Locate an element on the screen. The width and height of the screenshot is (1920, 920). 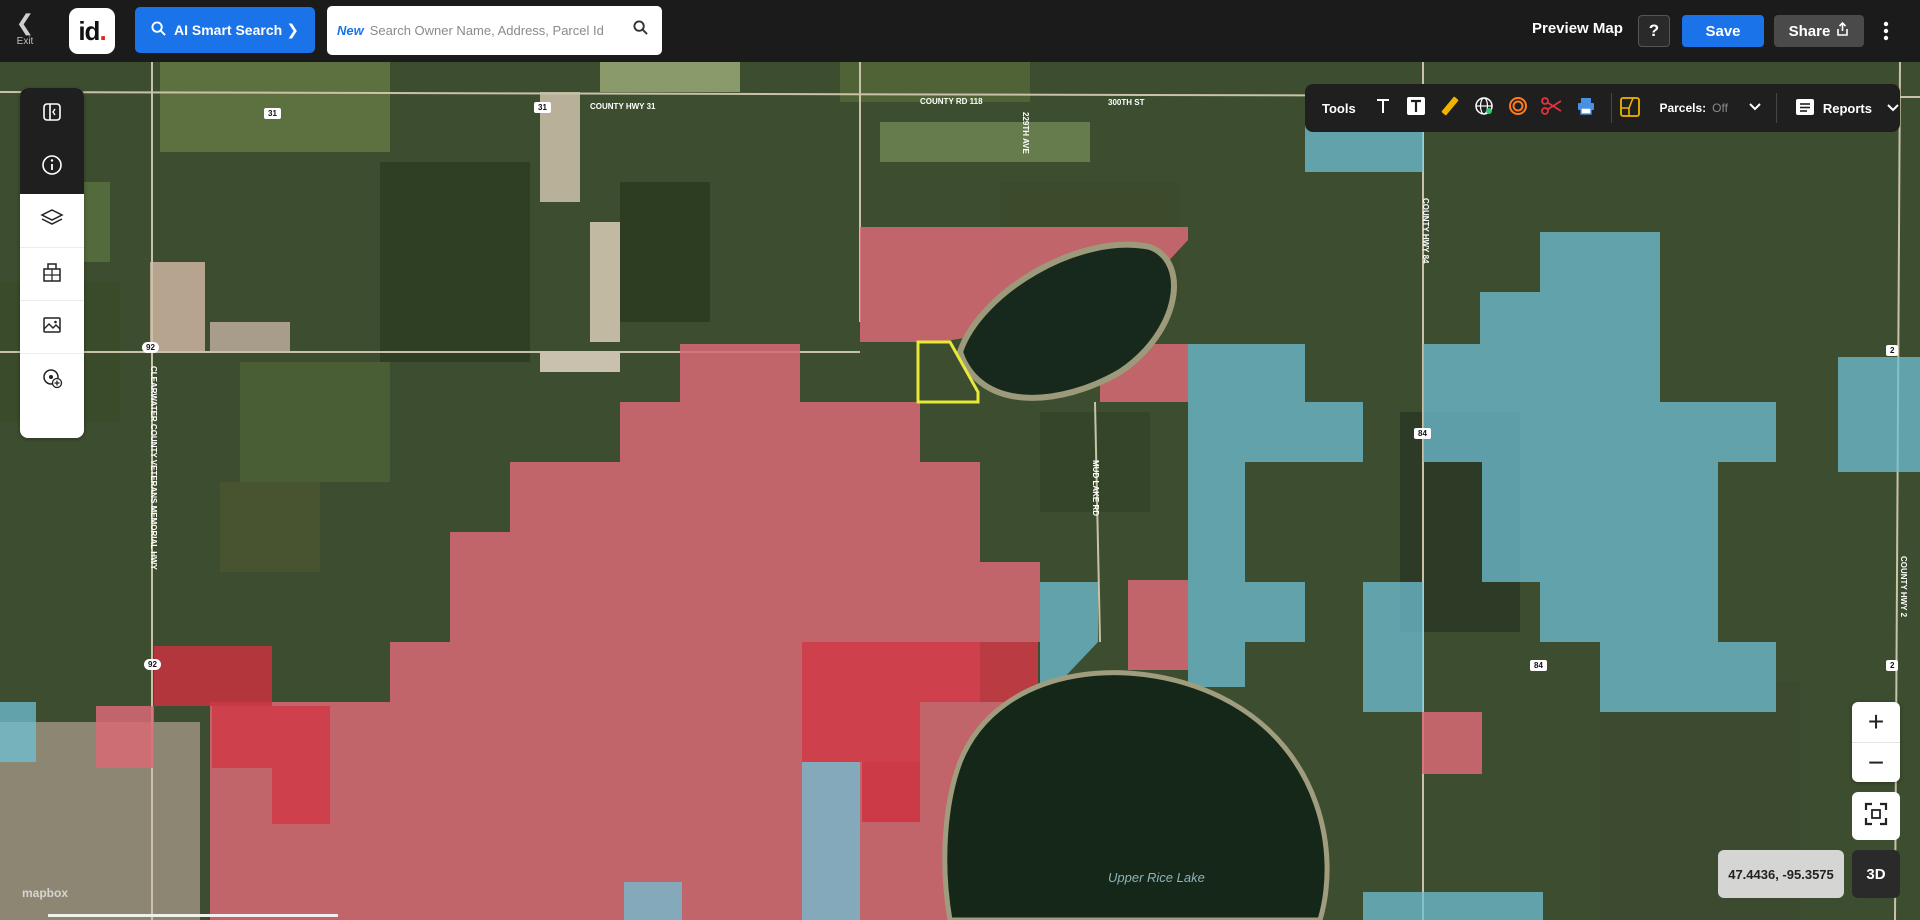
parcels-toggle: Parcels: Off is located at coordinates (1690, 108).